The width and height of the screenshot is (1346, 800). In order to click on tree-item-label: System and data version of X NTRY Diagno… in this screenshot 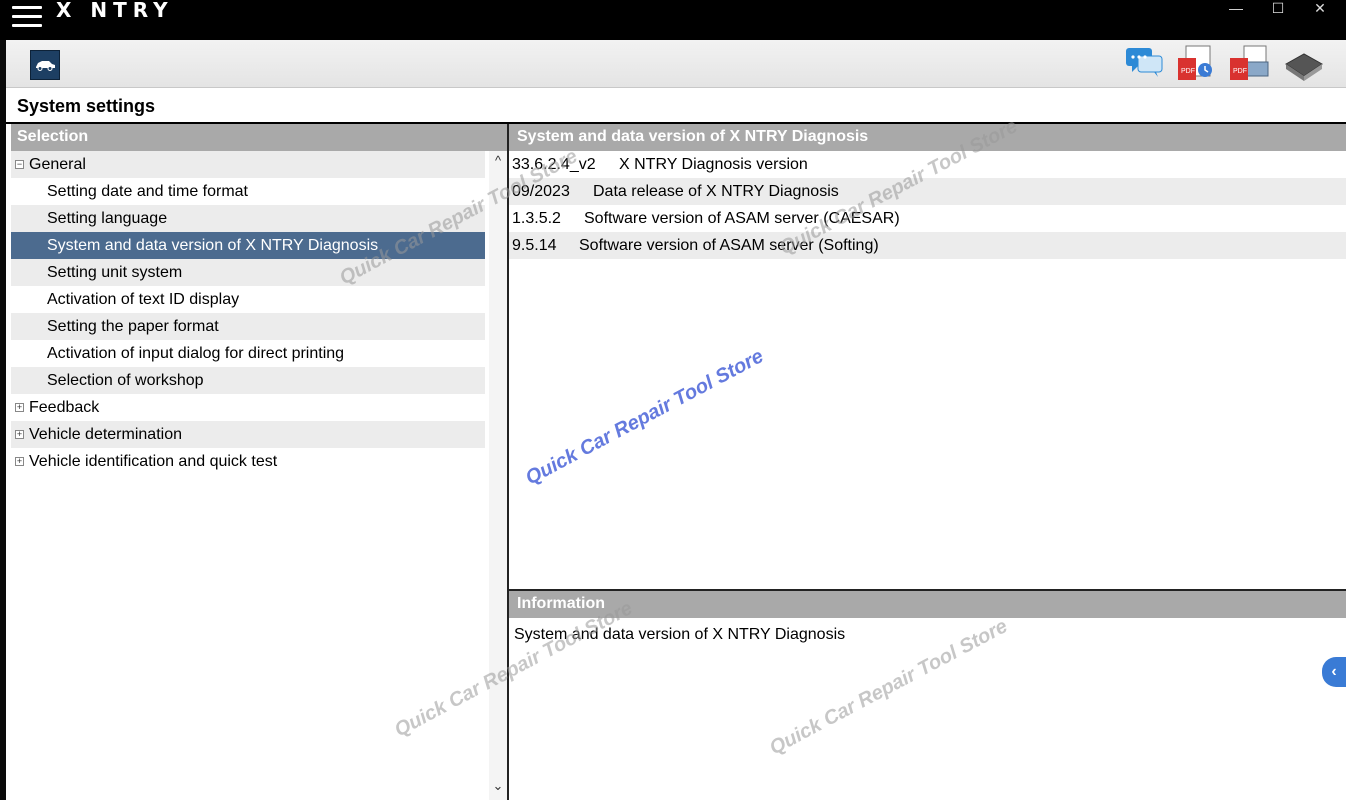, I will do `click(213, 245)`.